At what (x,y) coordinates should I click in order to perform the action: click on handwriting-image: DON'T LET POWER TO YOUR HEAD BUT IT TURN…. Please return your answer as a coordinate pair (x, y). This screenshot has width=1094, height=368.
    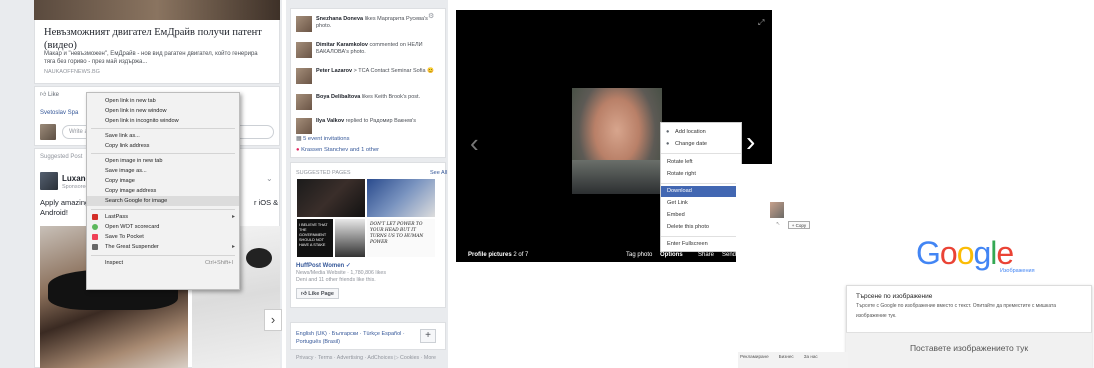
    Looking at the image, I should click on (401, 238).